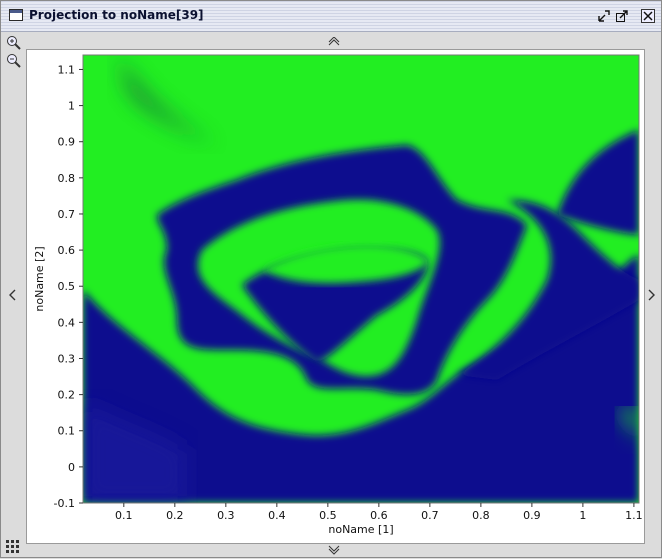  Describe the element at coordinates (226, 515) in the screenshot. I see `x-tick-label: 0.3` at that location.